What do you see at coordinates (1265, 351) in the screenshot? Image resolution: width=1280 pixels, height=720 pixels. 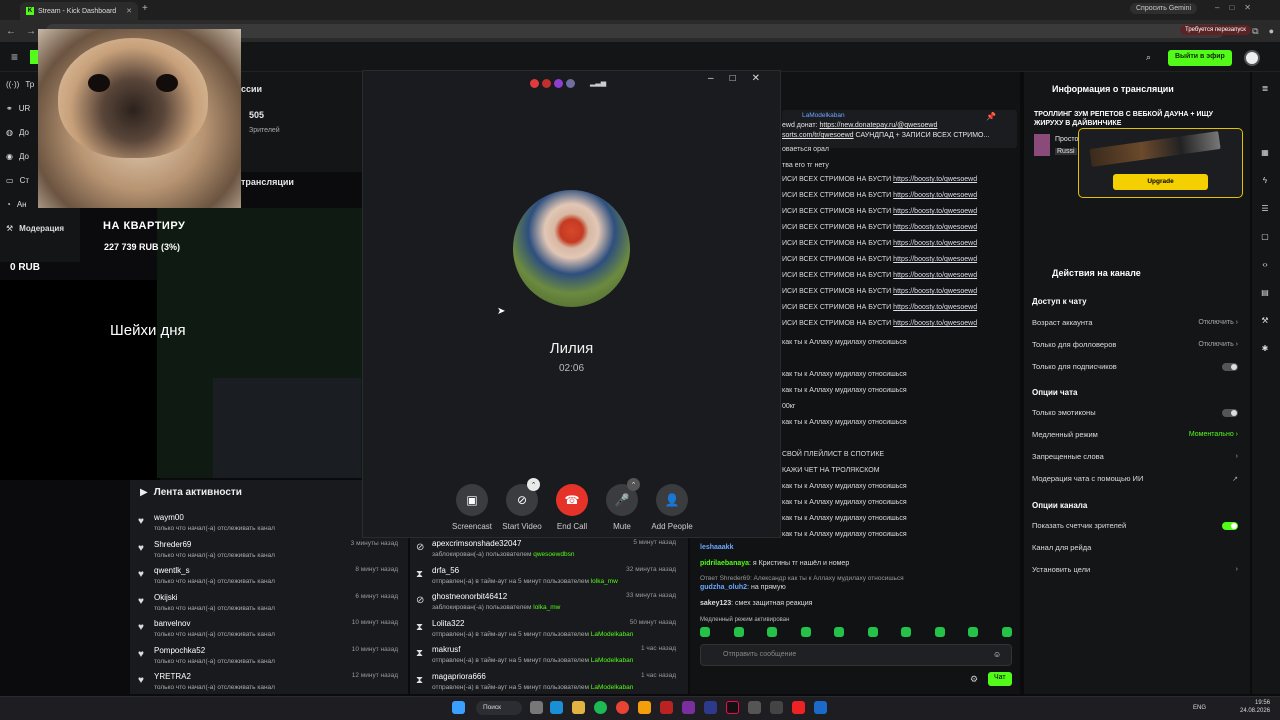 I see `rail-gear-icon: ✱` at bounding box center [1265, 351].